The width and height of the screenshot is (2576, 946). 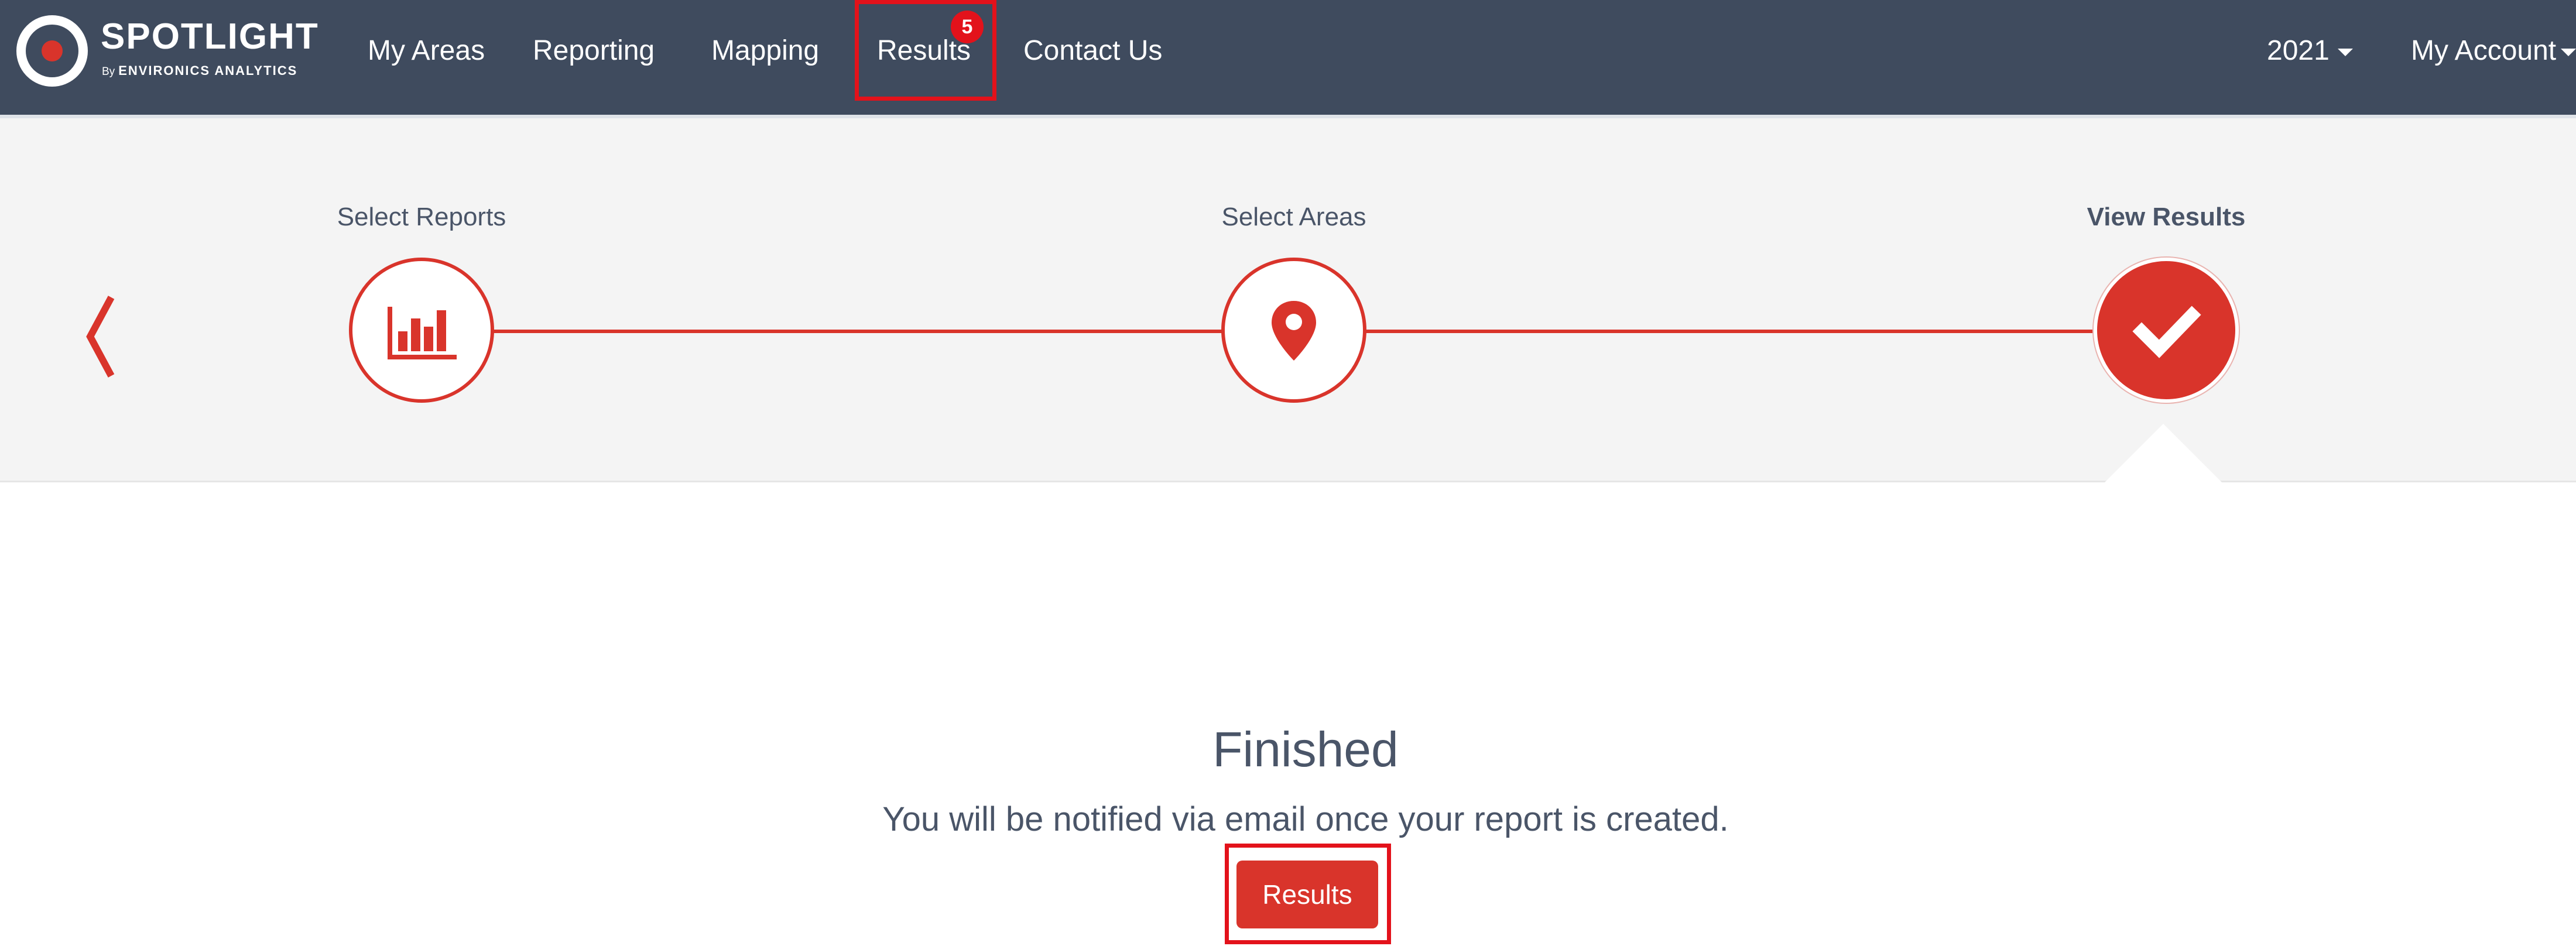 What do you see at coordinates (967, 27) in the screenshot?
I see `results-count-badge: 5` at bounding box center [967, 27].